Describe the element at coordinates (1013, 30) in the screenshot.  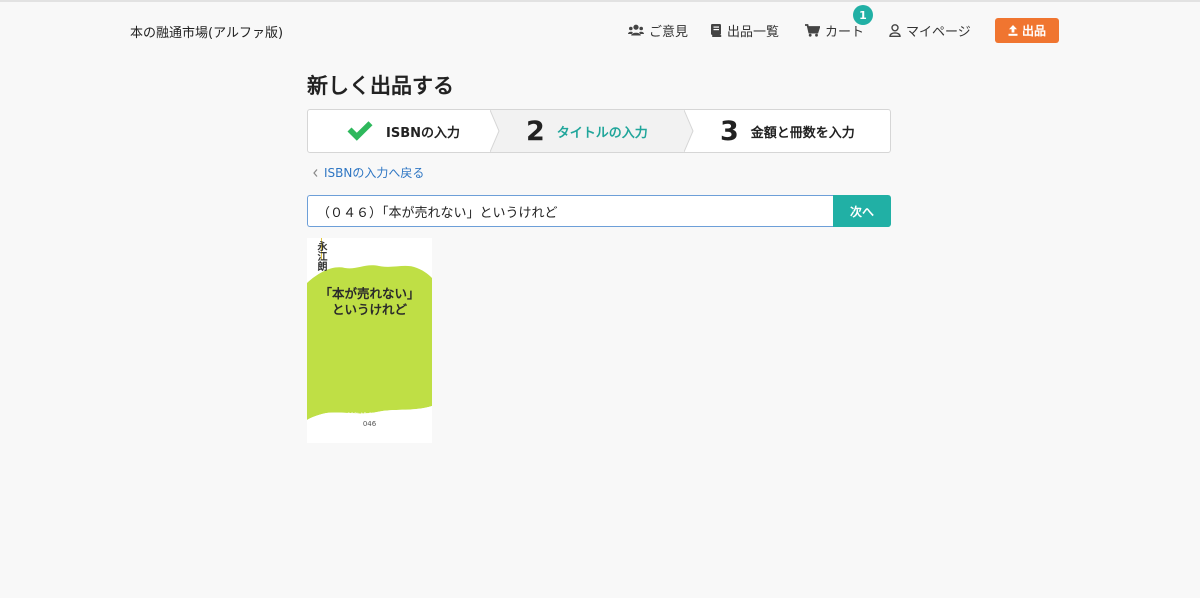
I see `upload-icon` at that location.